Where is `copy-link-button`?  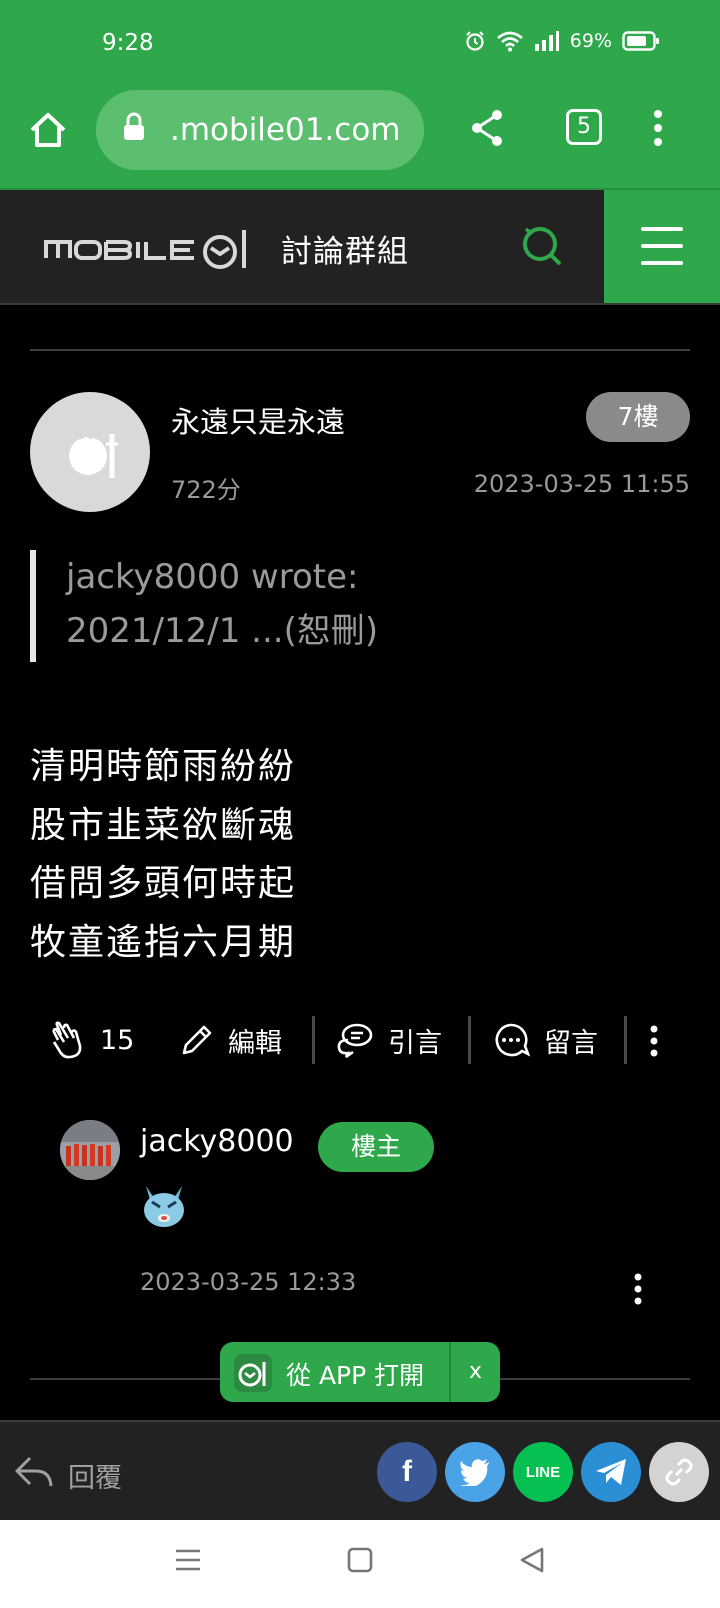
copy-link-button is located at coordinates (679, 1472).